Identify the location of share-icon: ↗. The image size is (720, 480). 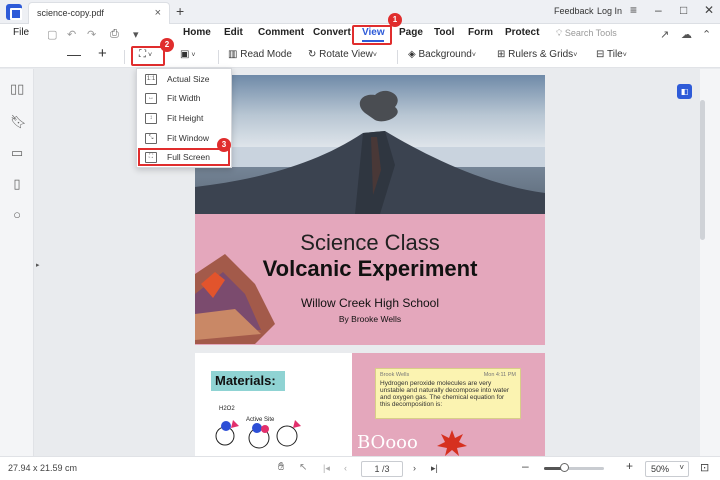
(664, 34).